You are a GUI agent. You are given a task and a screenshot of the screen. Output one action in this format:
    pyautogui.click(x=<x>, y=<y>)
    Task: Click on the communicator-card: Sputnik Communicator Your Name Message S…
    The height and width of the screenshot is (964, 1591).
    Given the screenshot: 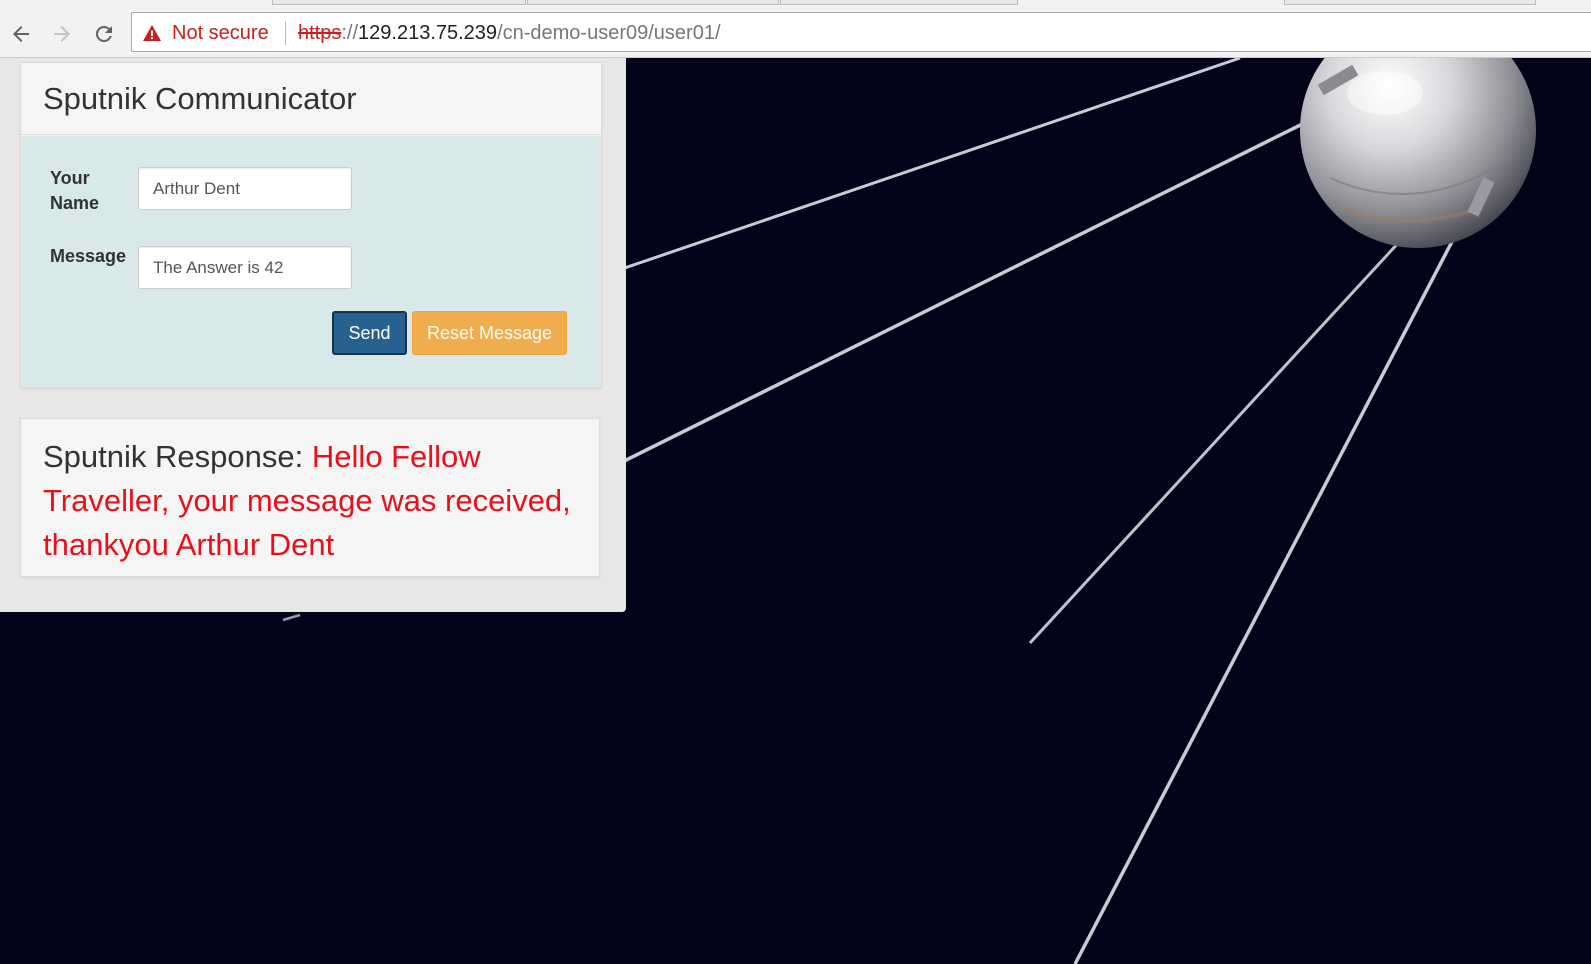 What is the action you would take?
    pyautogui.click(x=311, y=225)
    